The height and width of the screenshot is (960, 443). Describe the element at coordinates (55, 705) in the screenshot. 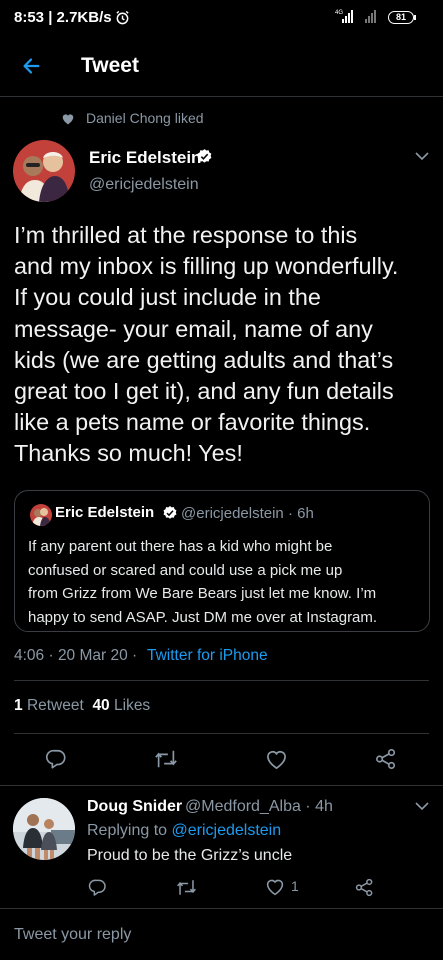

I see `retweet-label: Retweet` at that location.